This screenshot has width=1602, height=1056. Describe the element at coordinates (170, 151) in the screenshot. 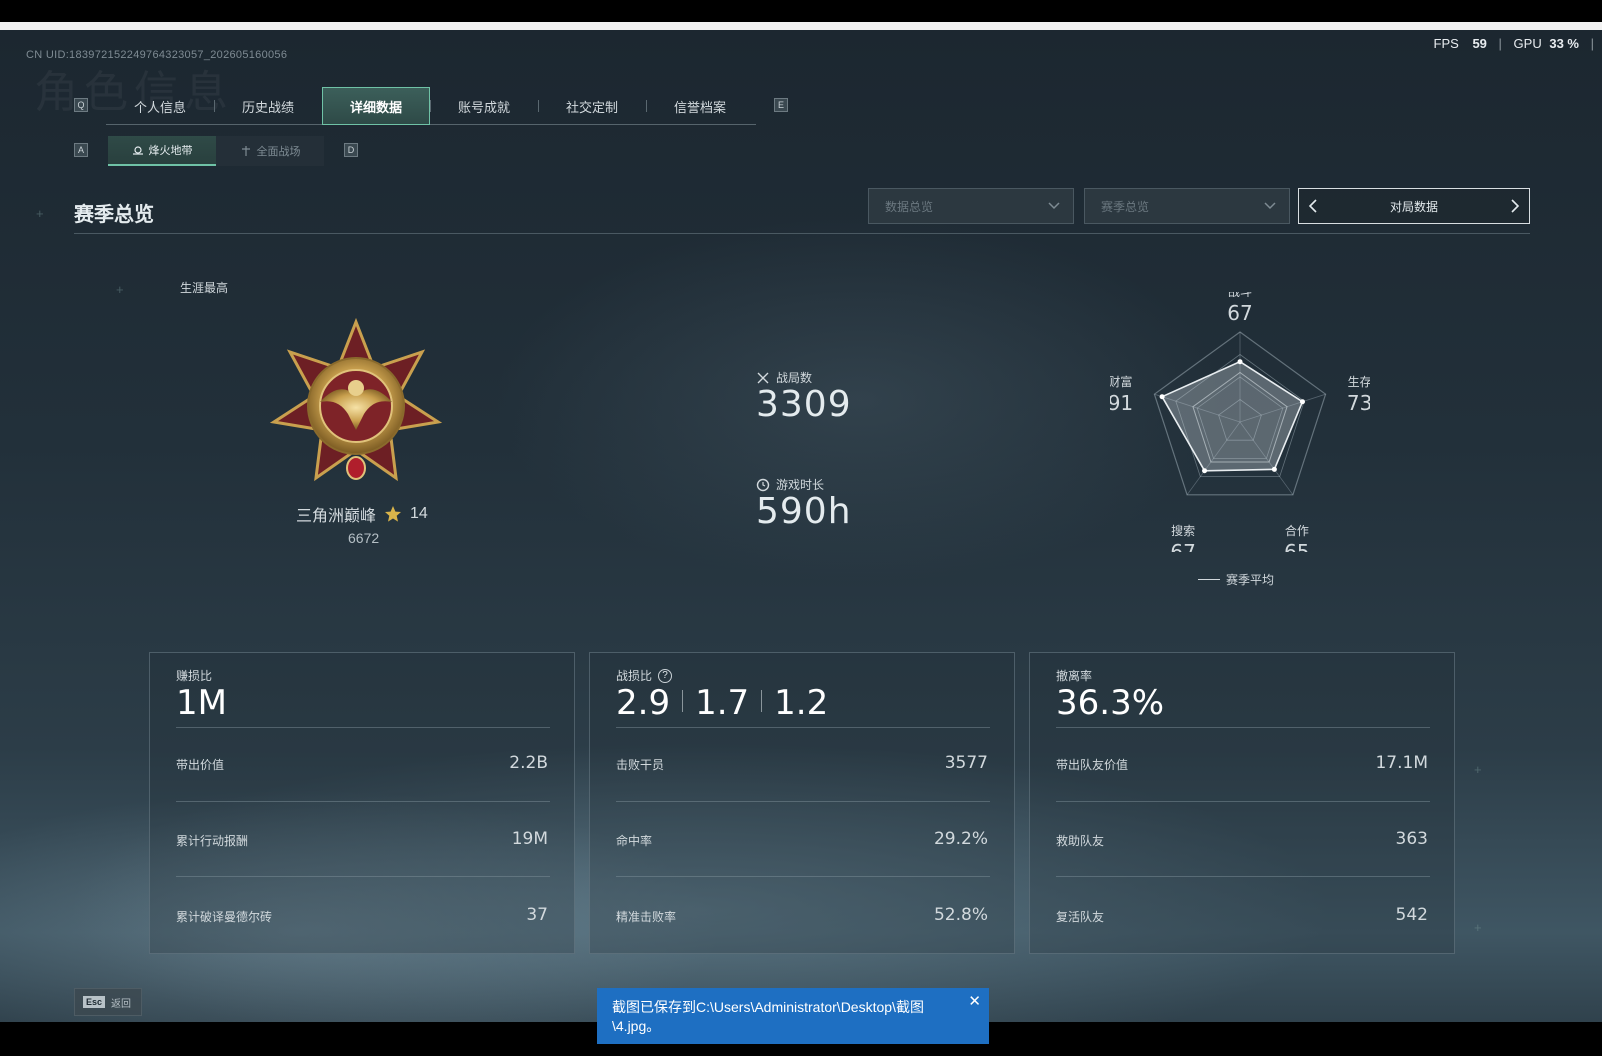

I see `subtab-label: 烽火地带` at that location.